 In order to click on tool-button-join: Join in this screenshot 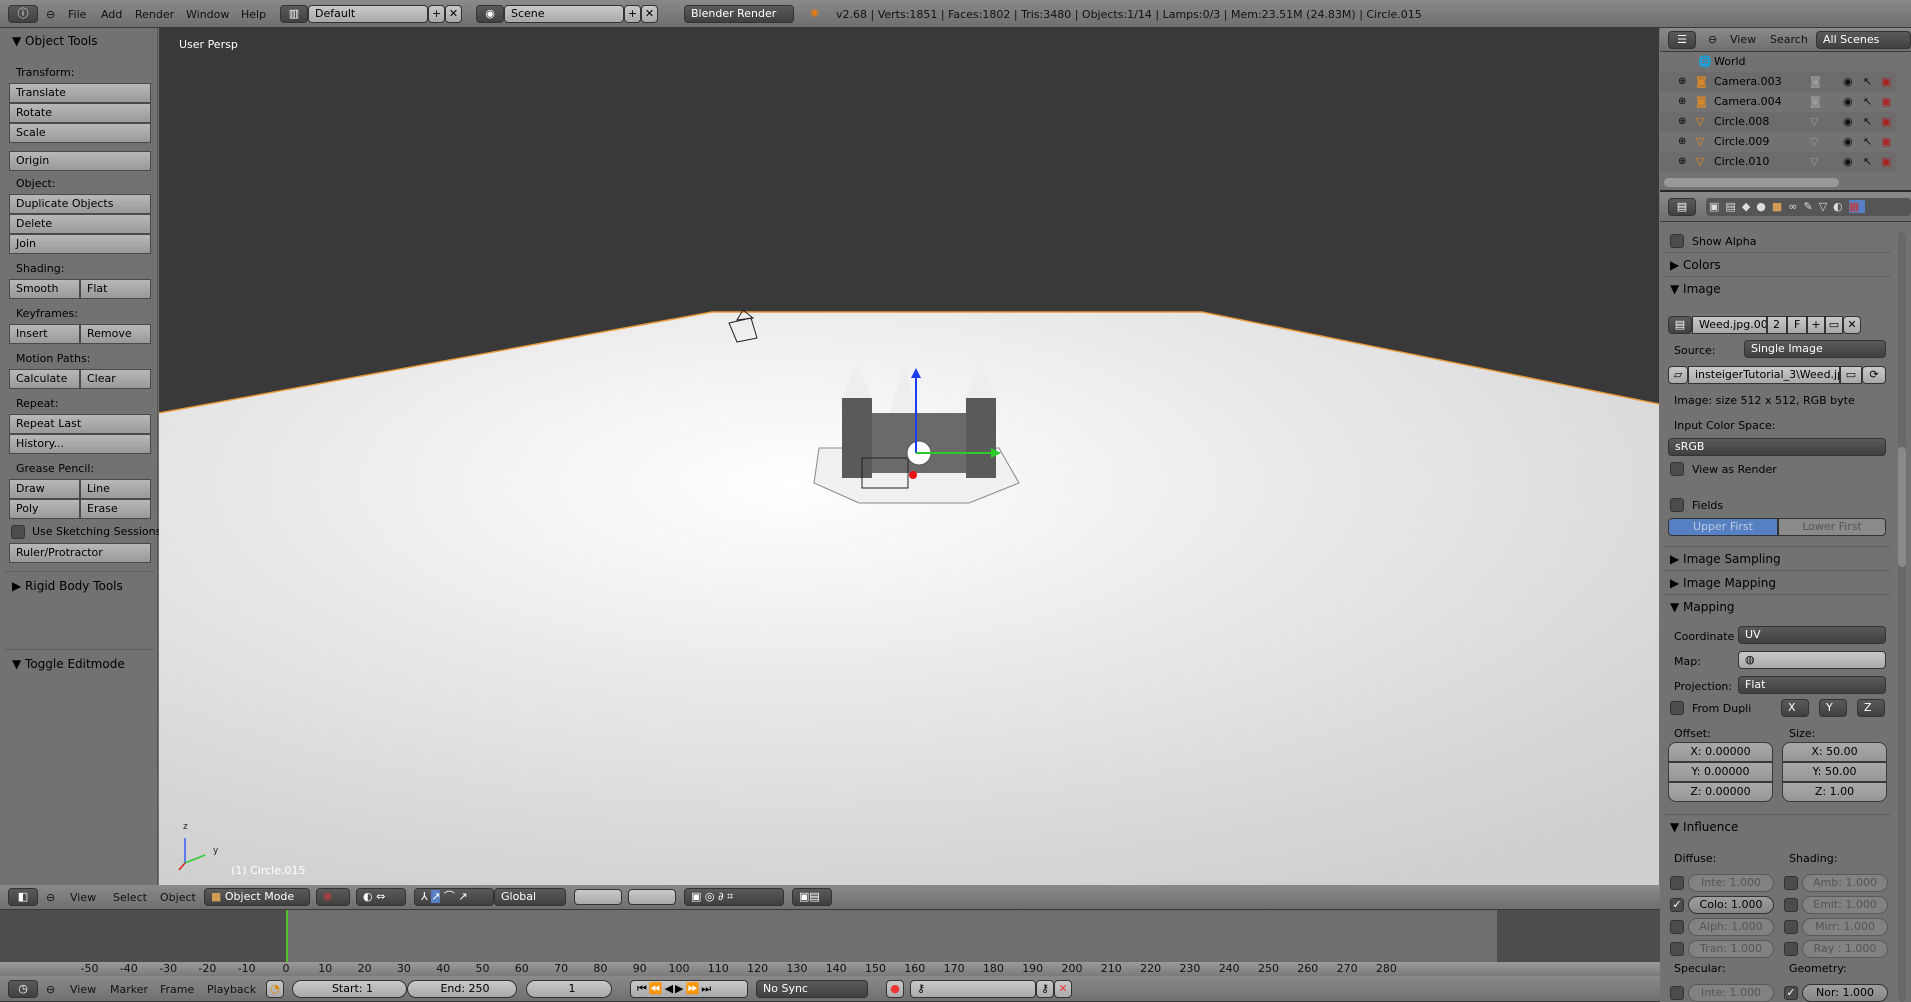, I will do `click(80, 244)`.